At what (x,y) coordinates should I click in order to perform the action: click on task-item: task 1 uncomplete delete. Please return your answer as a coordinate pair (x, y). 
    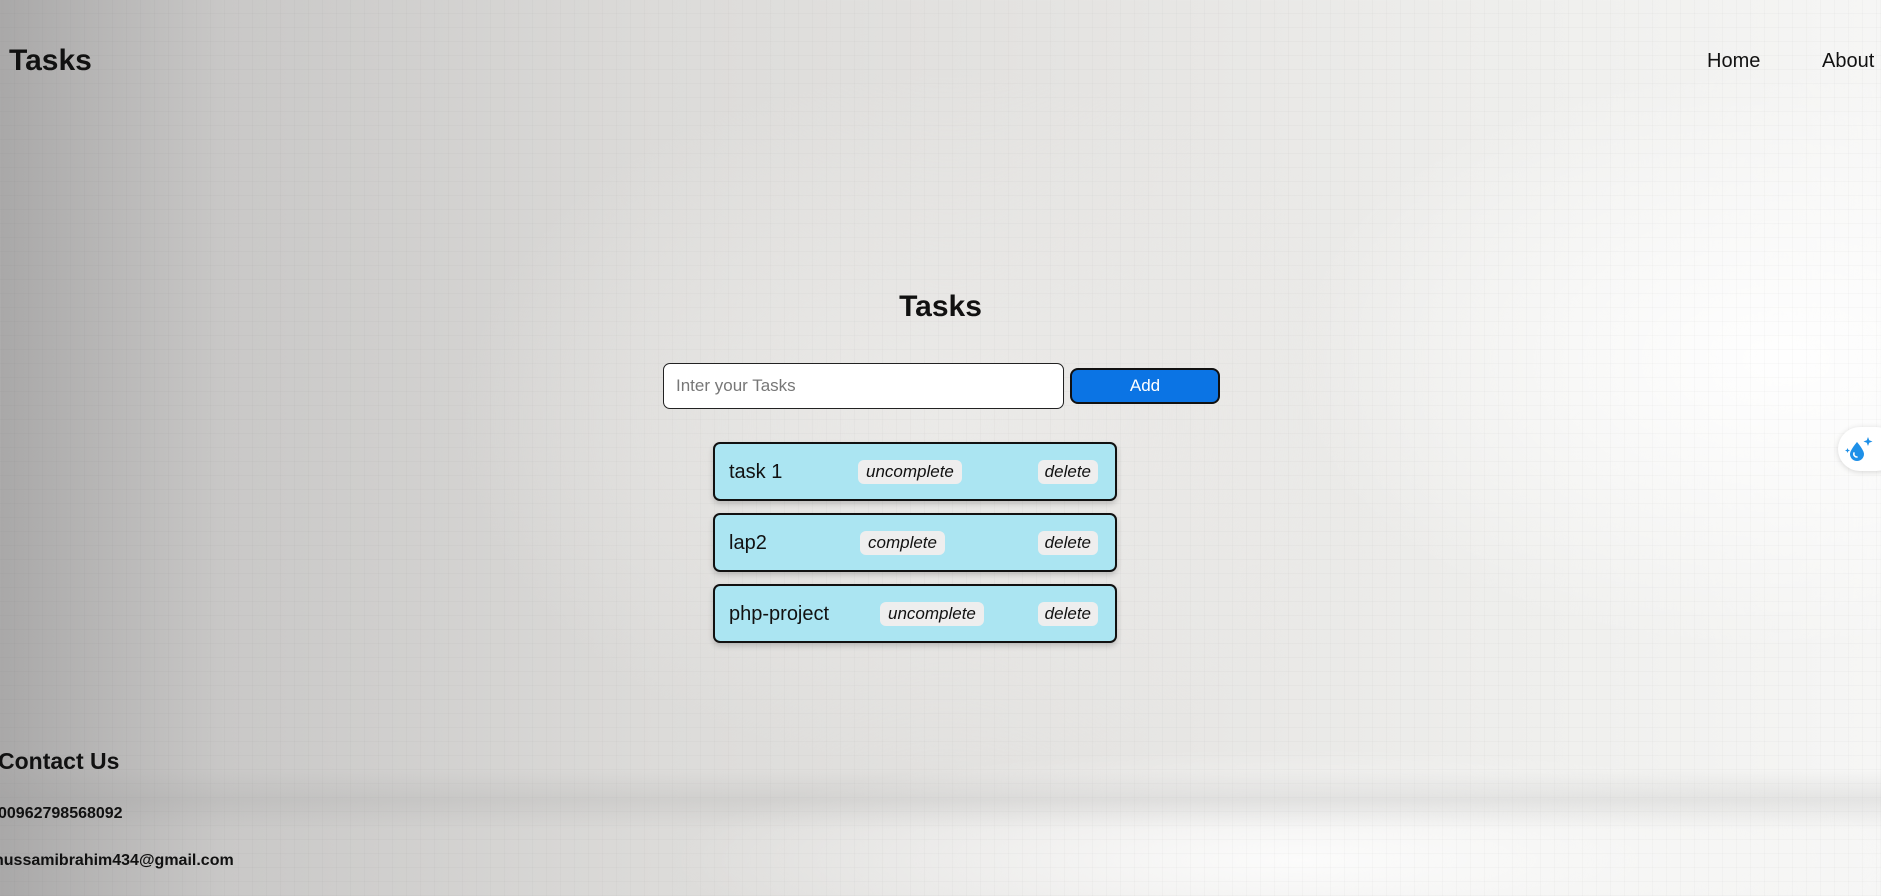
    Looking at the image, I should click on (915, 471).